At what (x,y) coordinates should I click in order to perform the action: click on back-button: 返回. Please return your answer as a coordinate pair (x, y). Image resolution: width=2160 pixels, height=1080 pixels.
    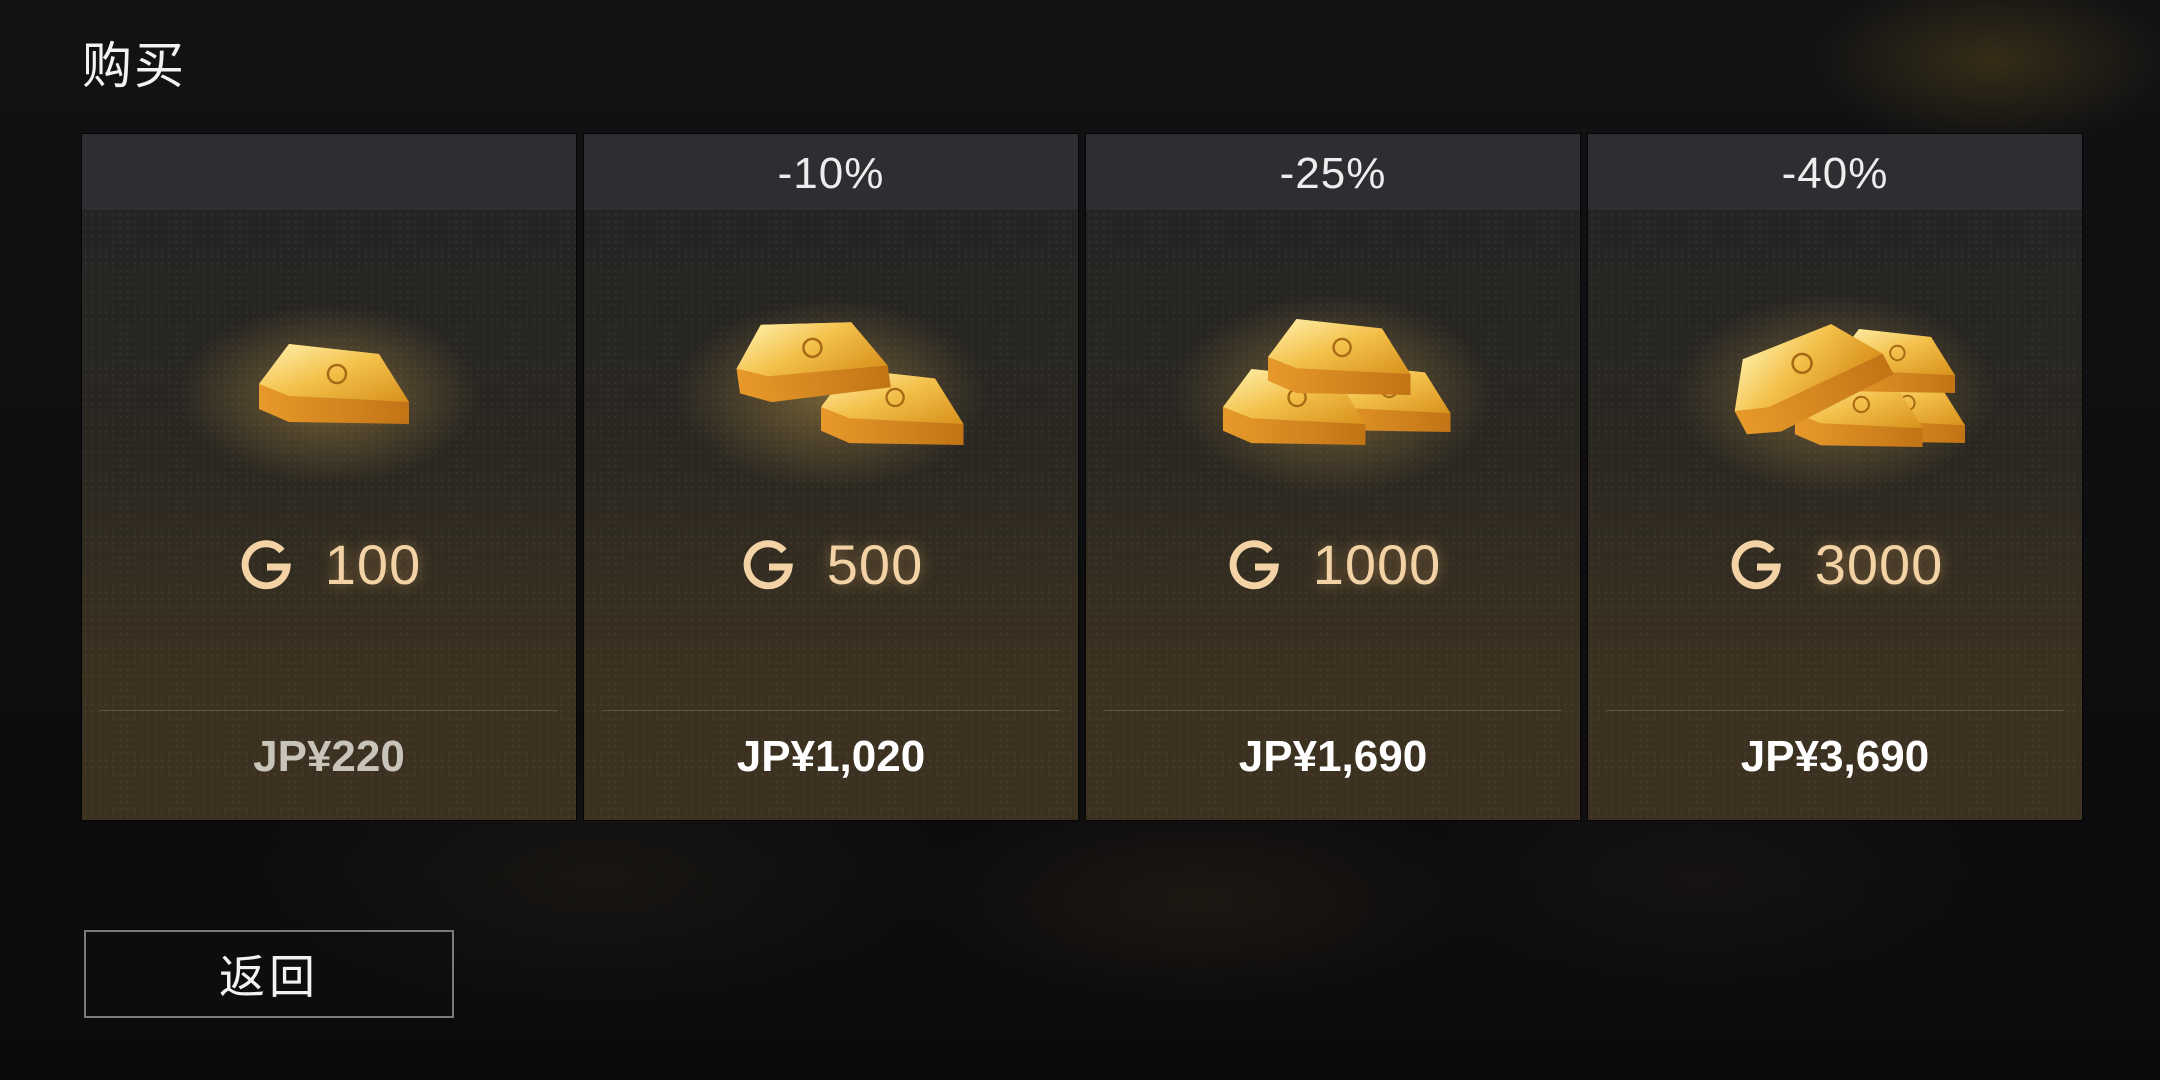
    Looking at the image, I should click on (269, 974).